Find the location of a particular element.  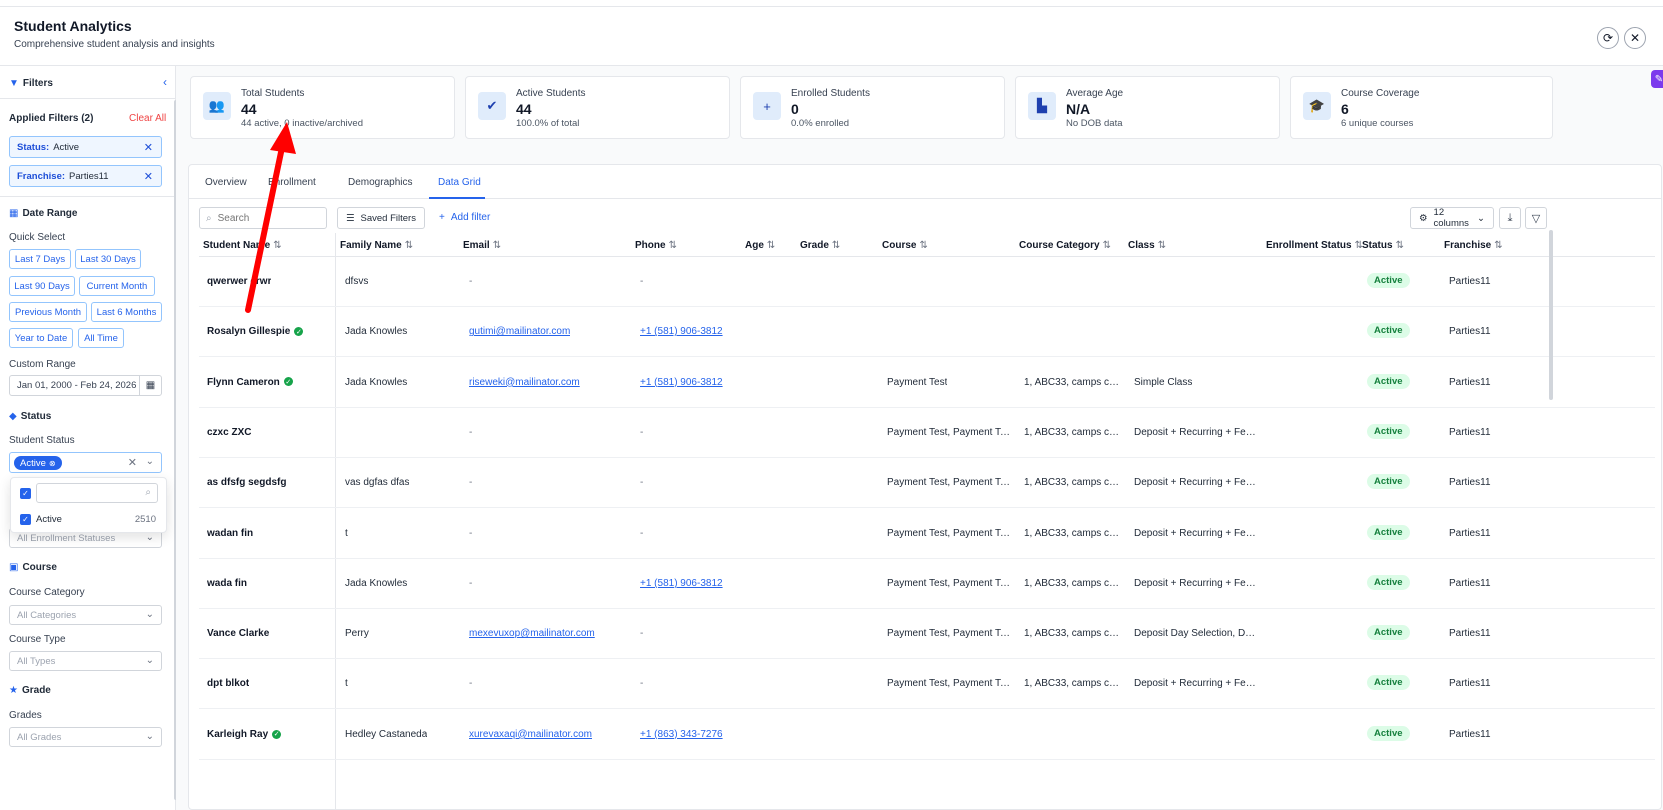

filters-header: ▼ Filters is located at coordinates (31, 83).